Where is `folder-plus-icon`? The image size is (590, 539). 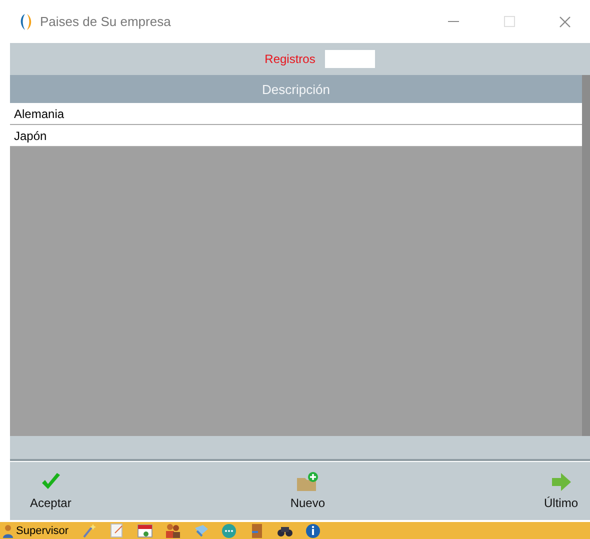
folder-plus-icon is located at coordinates (308, 482).